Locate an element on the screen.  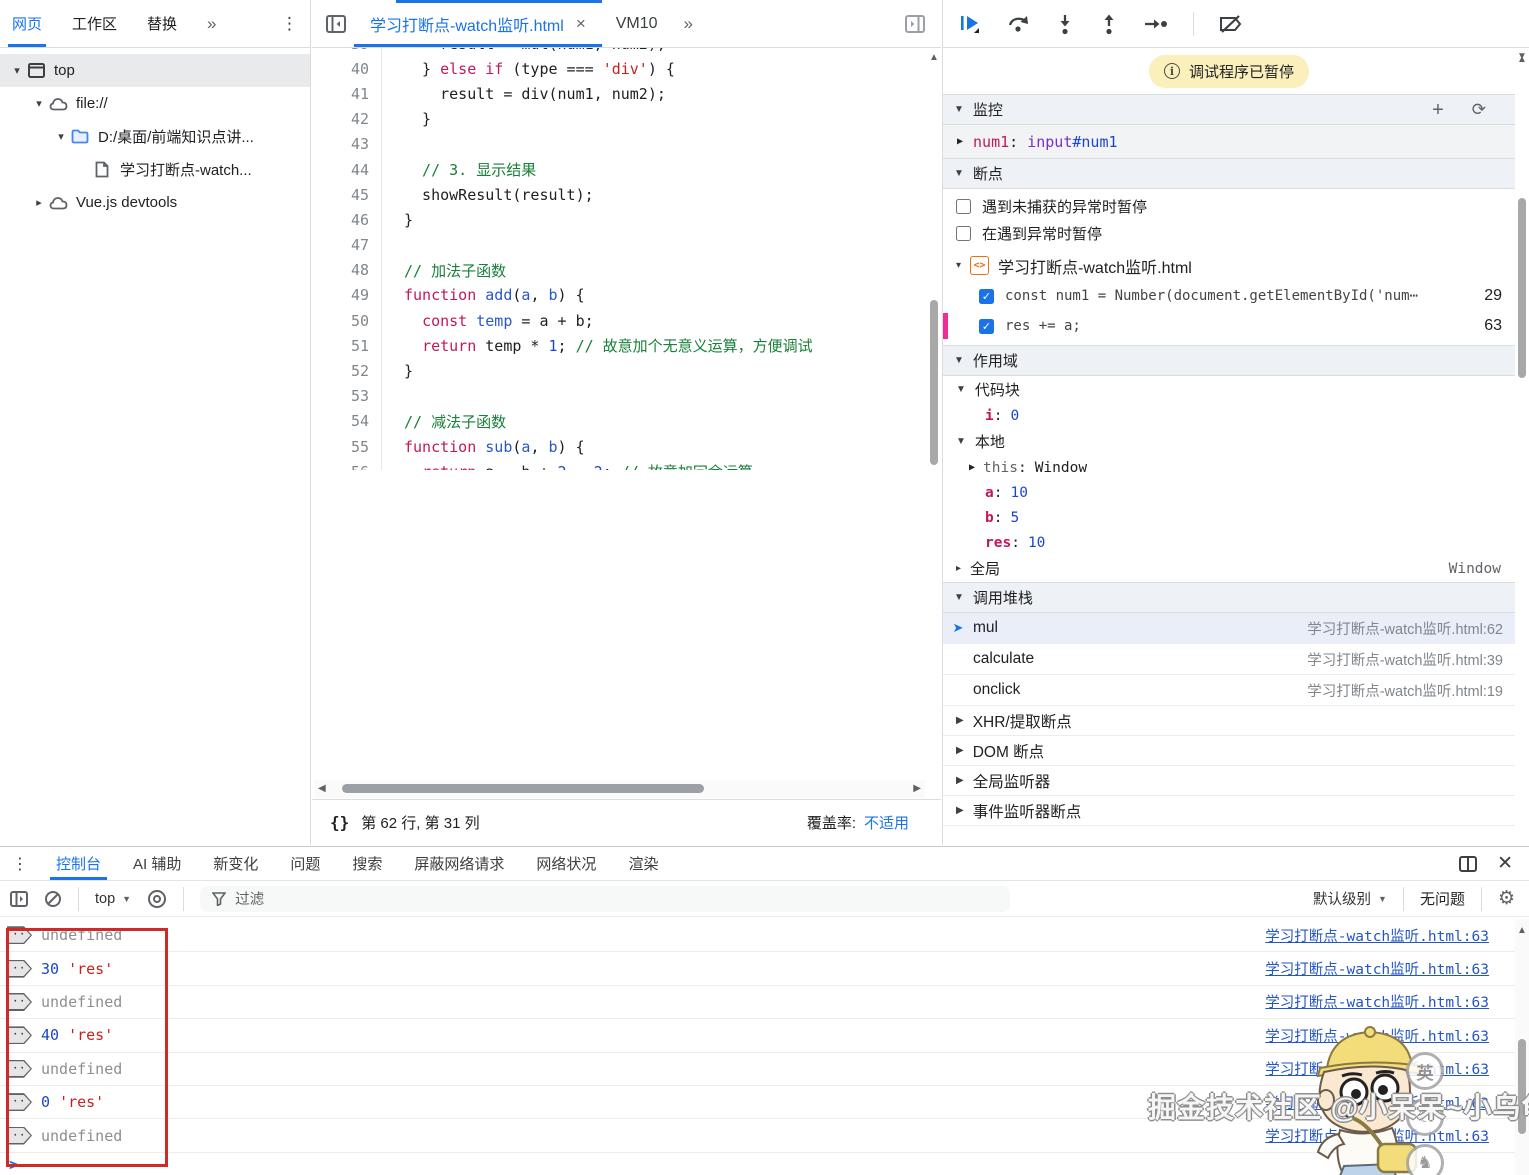
line-number: 48 is located at coordinates (347, 270).